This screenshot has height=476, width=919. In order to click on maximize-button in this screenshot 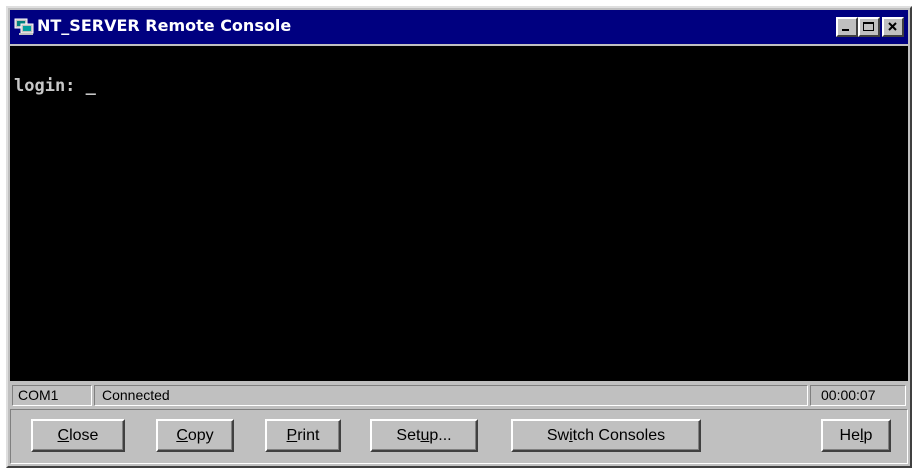, I will do `click(869, 27)`.